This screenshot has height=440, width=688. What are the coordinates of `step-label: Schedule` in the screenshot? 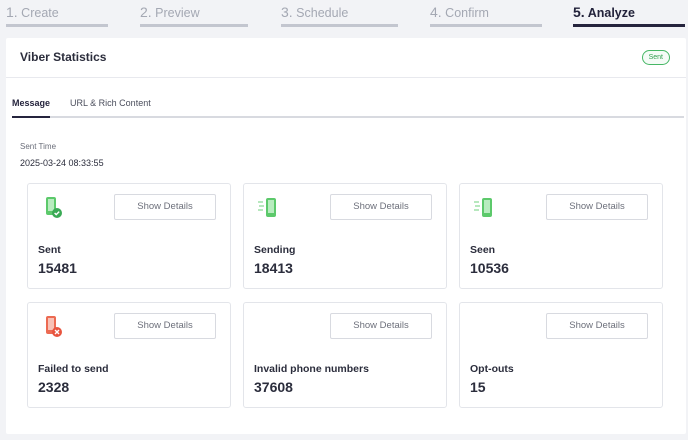 It's located at (322, 13).